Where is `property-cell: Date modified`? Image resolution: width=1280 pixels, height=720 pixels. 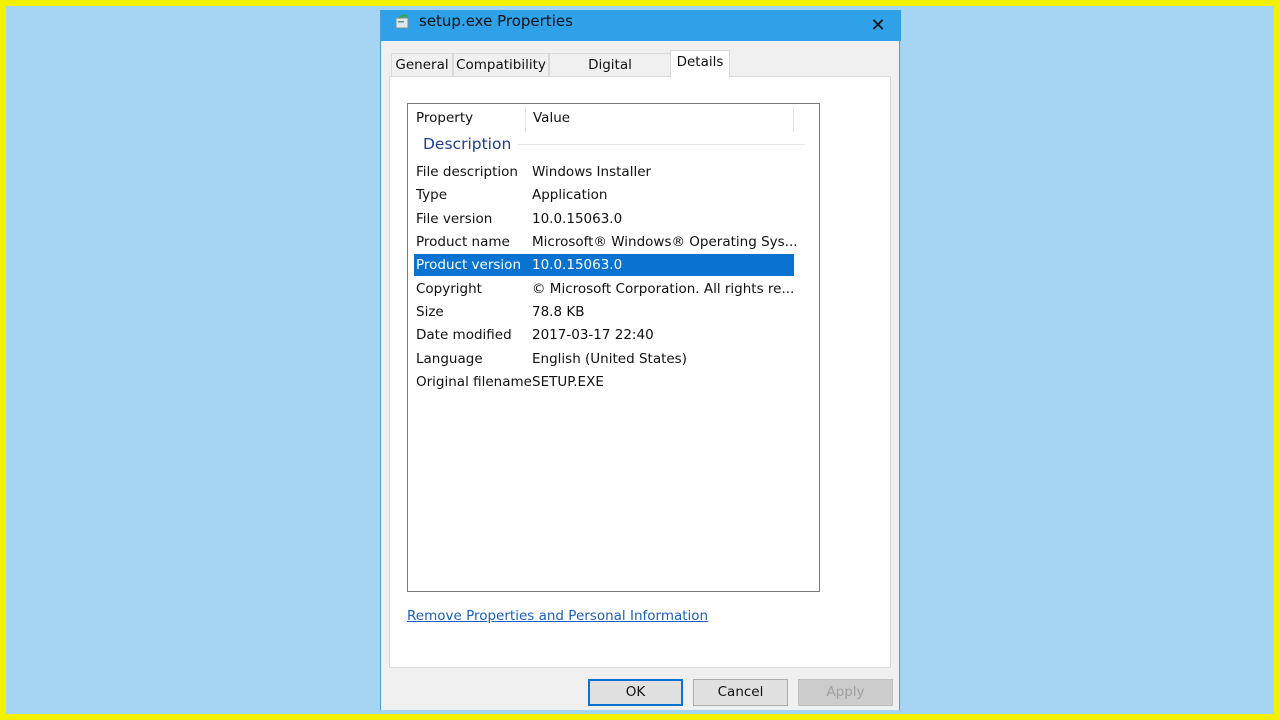 property-cell: Date modified is located at coordinates (464, 335).